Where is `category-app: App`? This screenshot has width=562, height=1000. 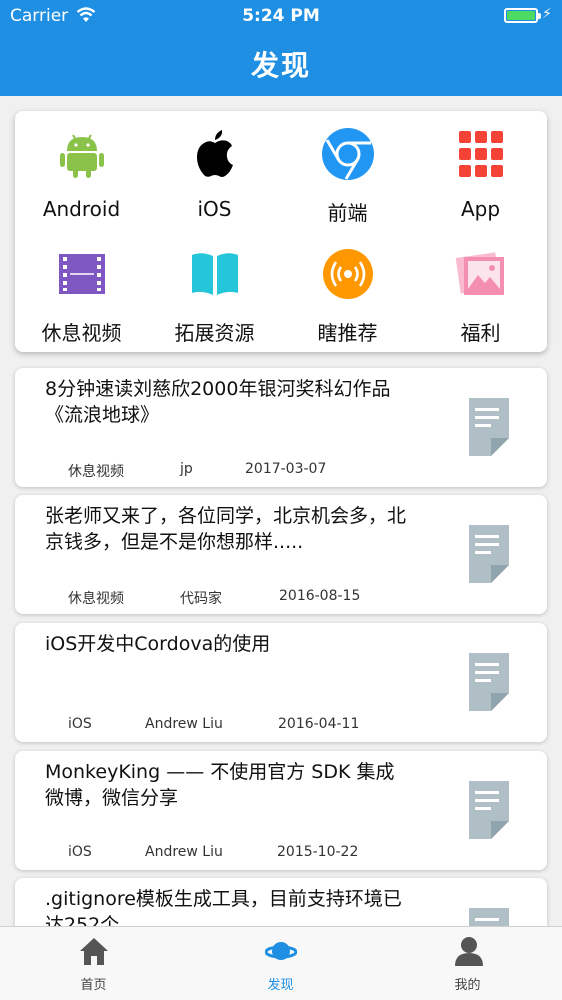 category-app: App is located at coordinates (480, 171).